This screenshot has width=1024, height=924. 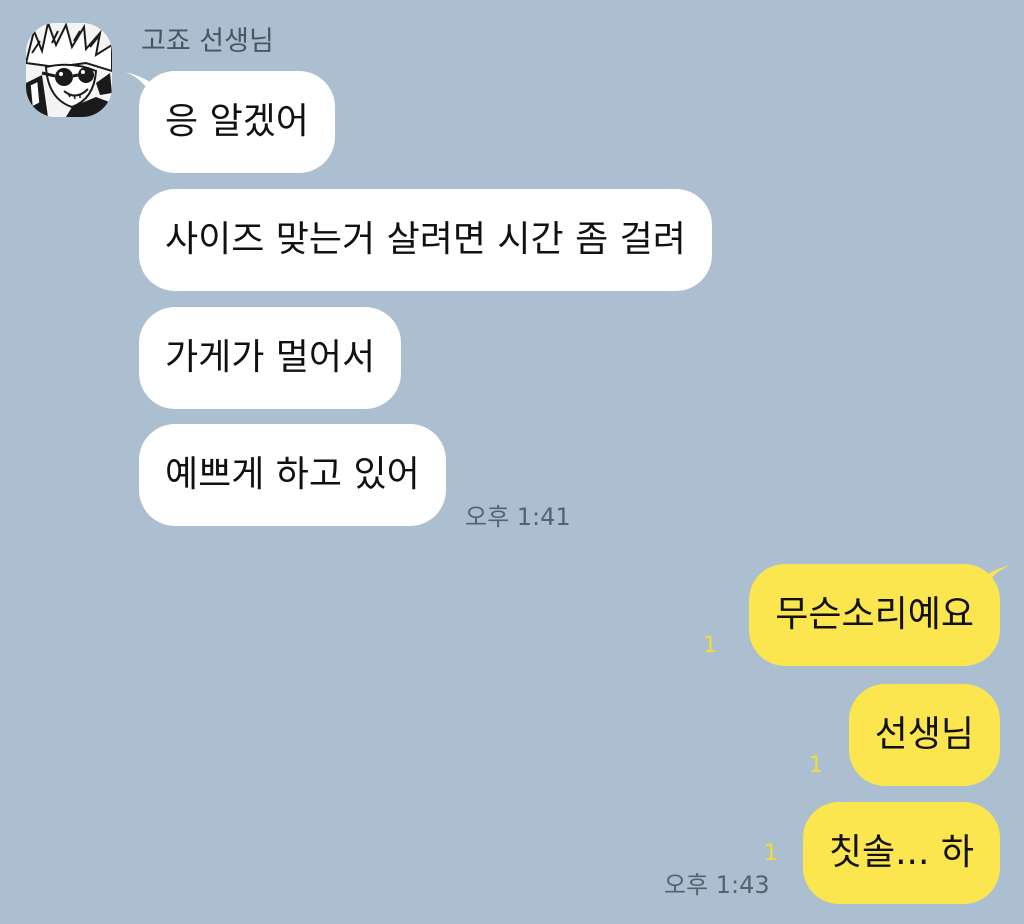 I want to click on message-timestamp: 오후 1:43, so click(x=717, y=885).